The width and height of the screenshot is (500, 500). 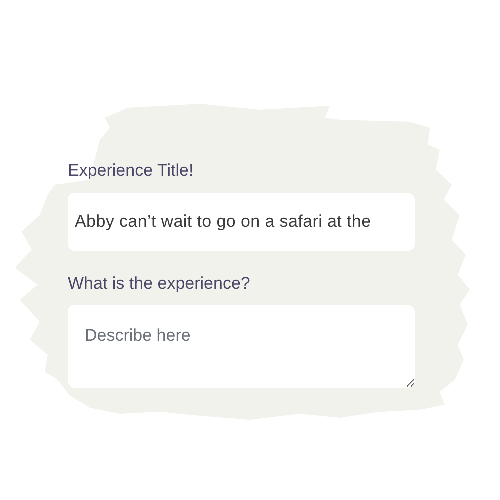 I want to click on description-text-area: Describe here, so click(x=241, y=346).